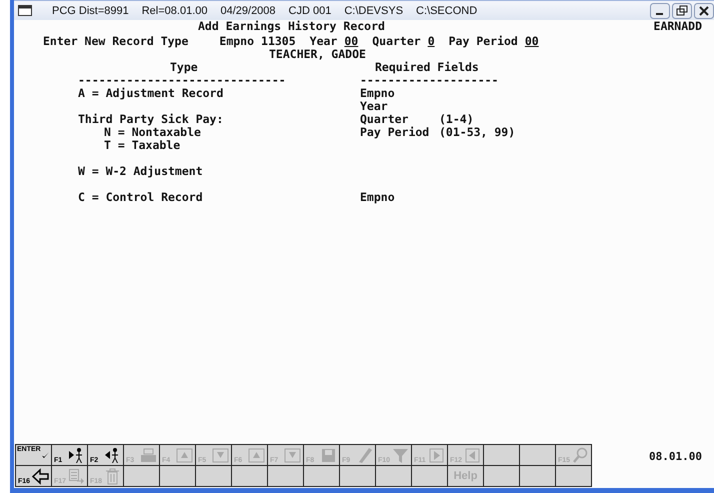 The height and width of the screenshot is (493, 714). I want to click on record-type: A = Adjustment Record, so click(151, 93).